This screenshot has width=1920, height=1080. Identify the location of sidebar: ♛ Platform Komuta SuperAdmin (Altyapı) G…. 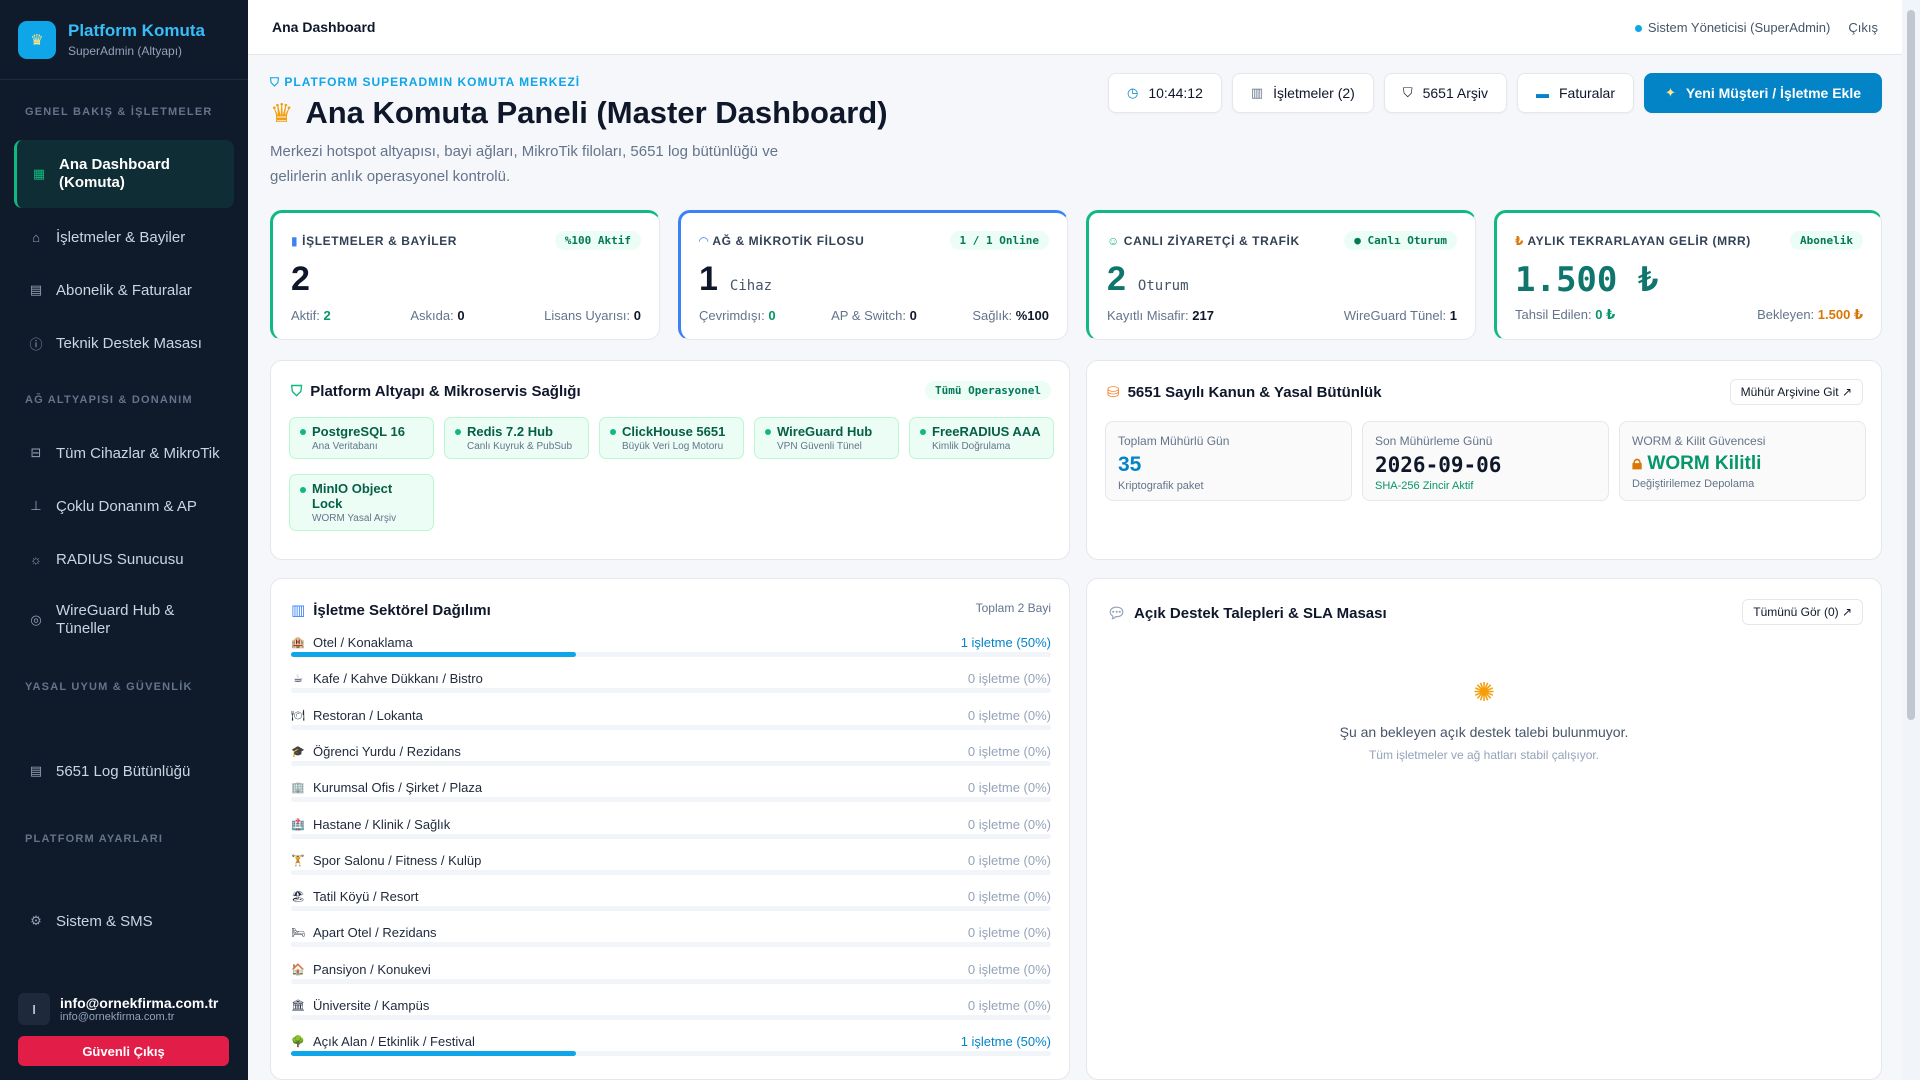
(124, 540).